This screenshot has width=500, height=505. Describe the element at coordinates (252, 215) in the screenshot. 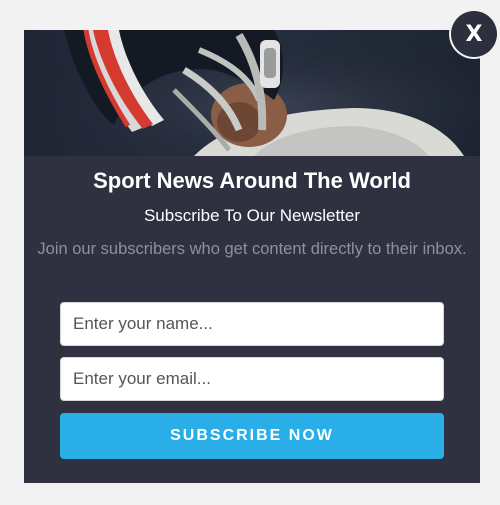

I see `popup-subtitle: Subscribe To Our Newsletter` at that location.